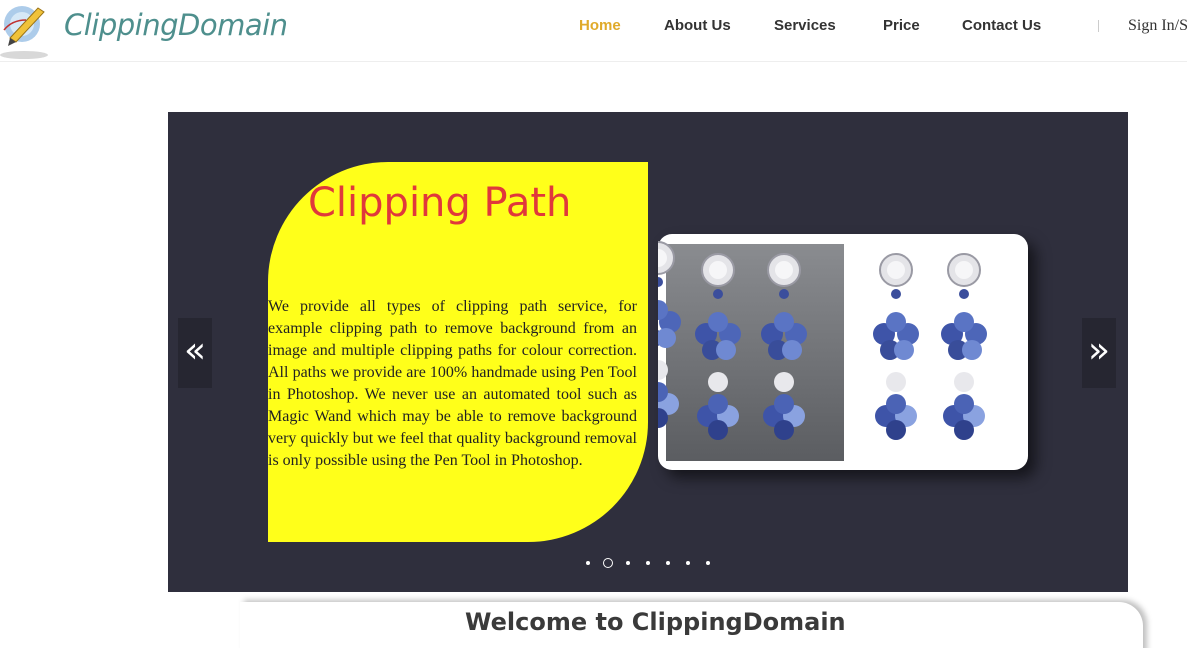 The image size is (1187, 648). Describe the element at coordinates (697, 25) in the screenshot. I see `nav-about-us: About Us` at that location.